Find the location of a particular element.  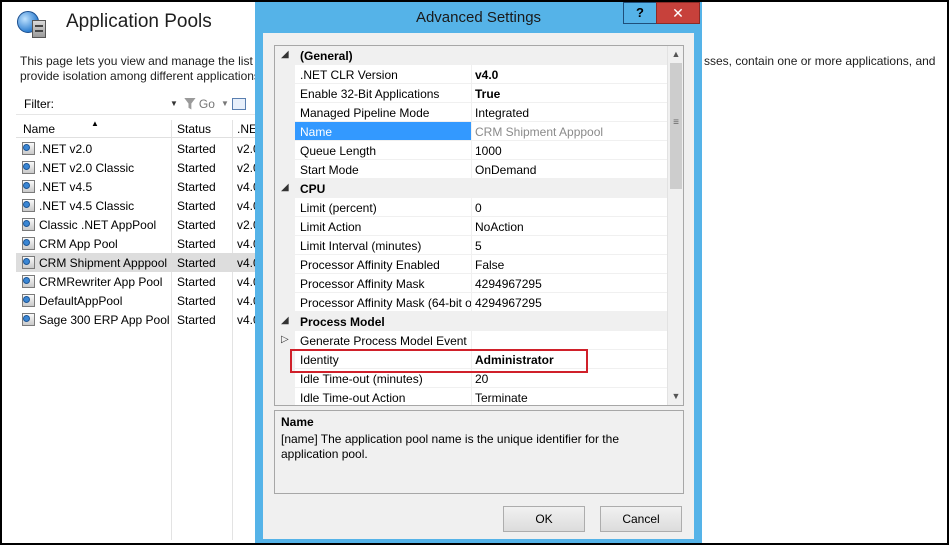

ok-button: OK is located at coordinates (544, 519).